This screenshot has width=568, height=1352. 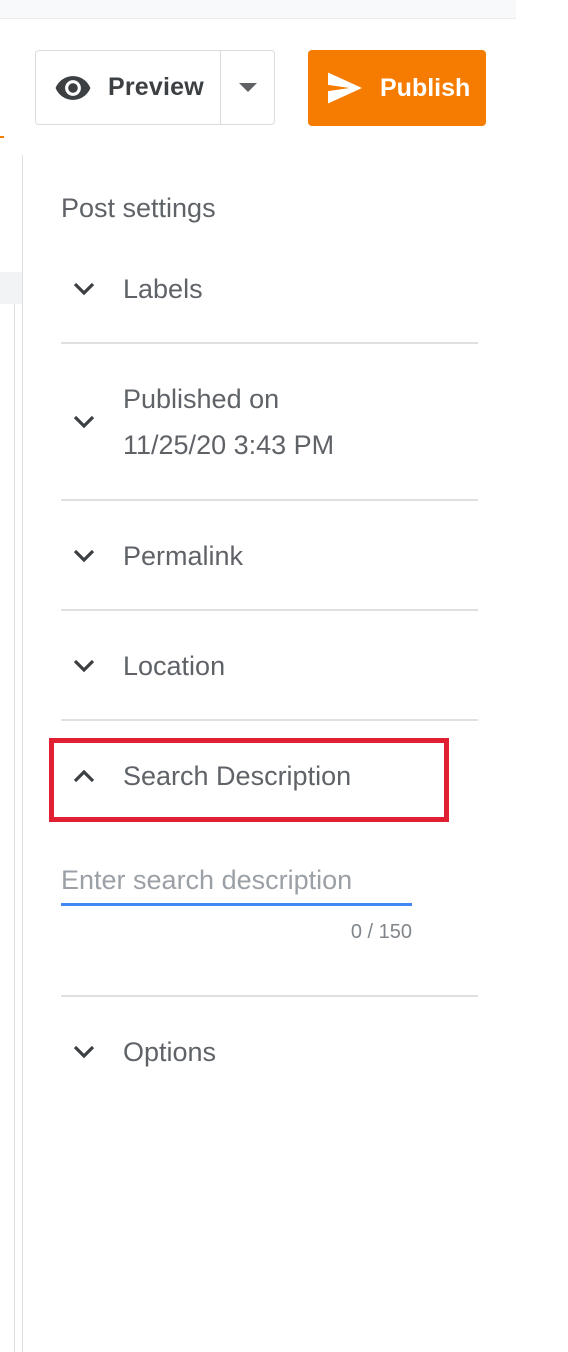 I want to click on eye-icon, so click(x=73, y=87).